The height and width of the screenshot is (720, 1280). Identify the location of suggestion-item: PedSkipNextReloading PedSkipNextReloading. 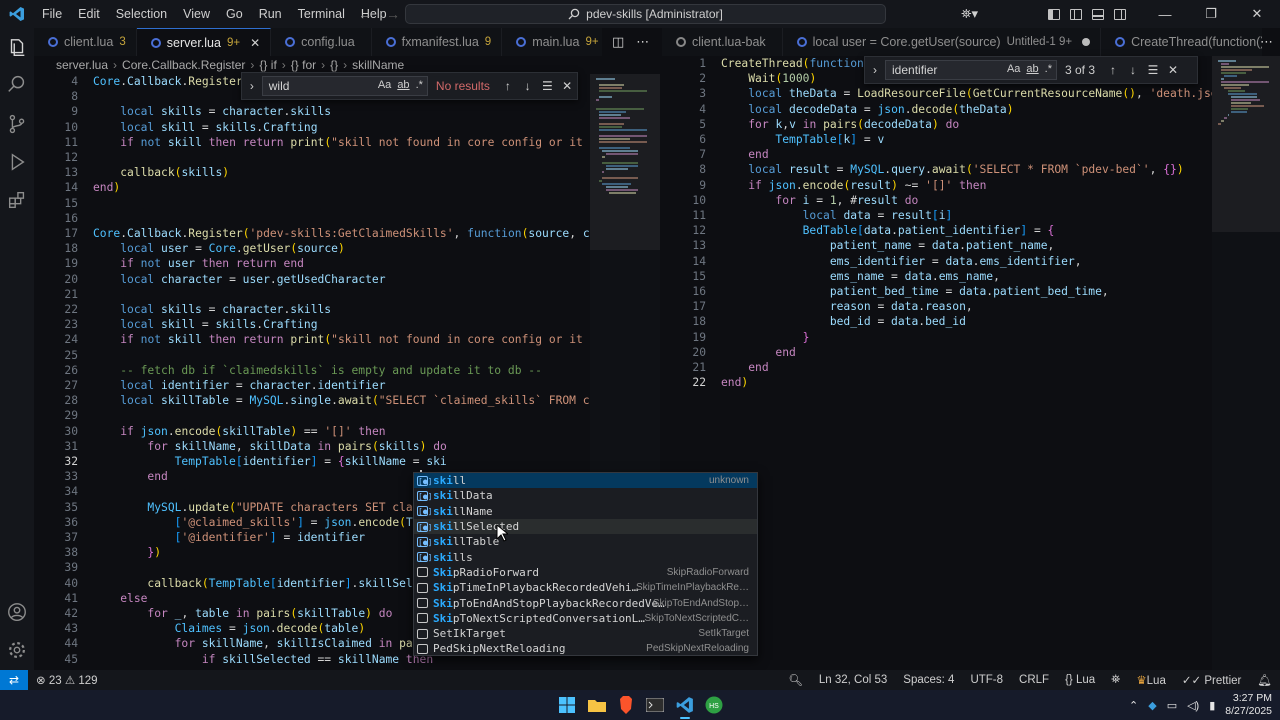
(585, 648).